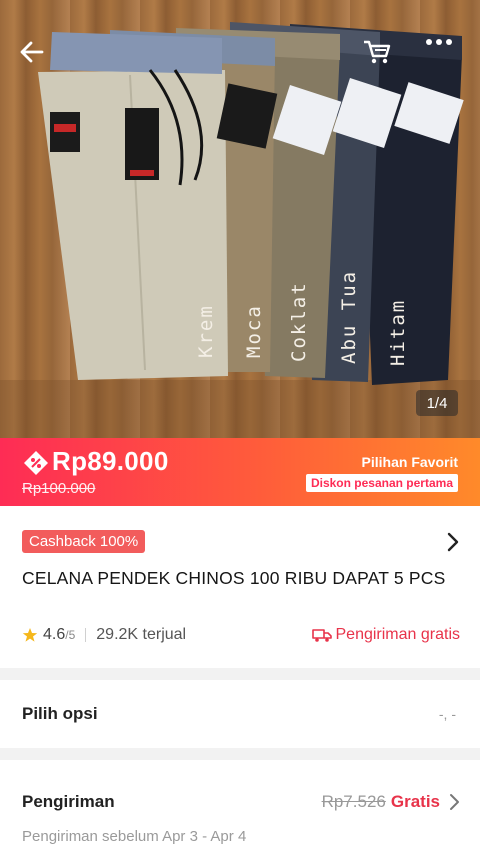 Image resolution: width=480 pixels, height=854 pixels. I want to click on shipping-original-cost: Rp7.526, so click(353, 801).